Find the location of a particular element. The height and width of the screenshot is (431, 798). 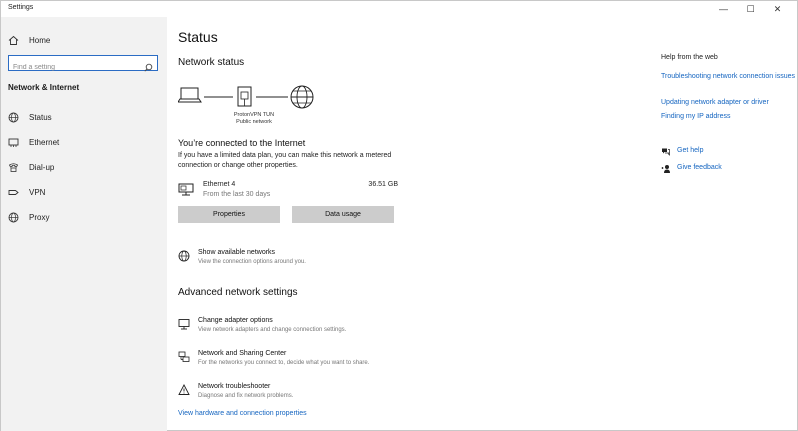

sidebar-item-proxy: Proxy is located at coordinates (84, 217).